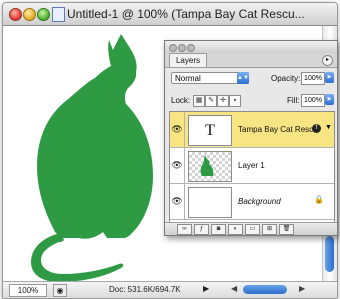 The height and width of the screenshot is (299, 340). What do you see at coordinates (251, 47) in the screenshot?
I see `layers-panel-titlebar` at bounding box center [251, 47].